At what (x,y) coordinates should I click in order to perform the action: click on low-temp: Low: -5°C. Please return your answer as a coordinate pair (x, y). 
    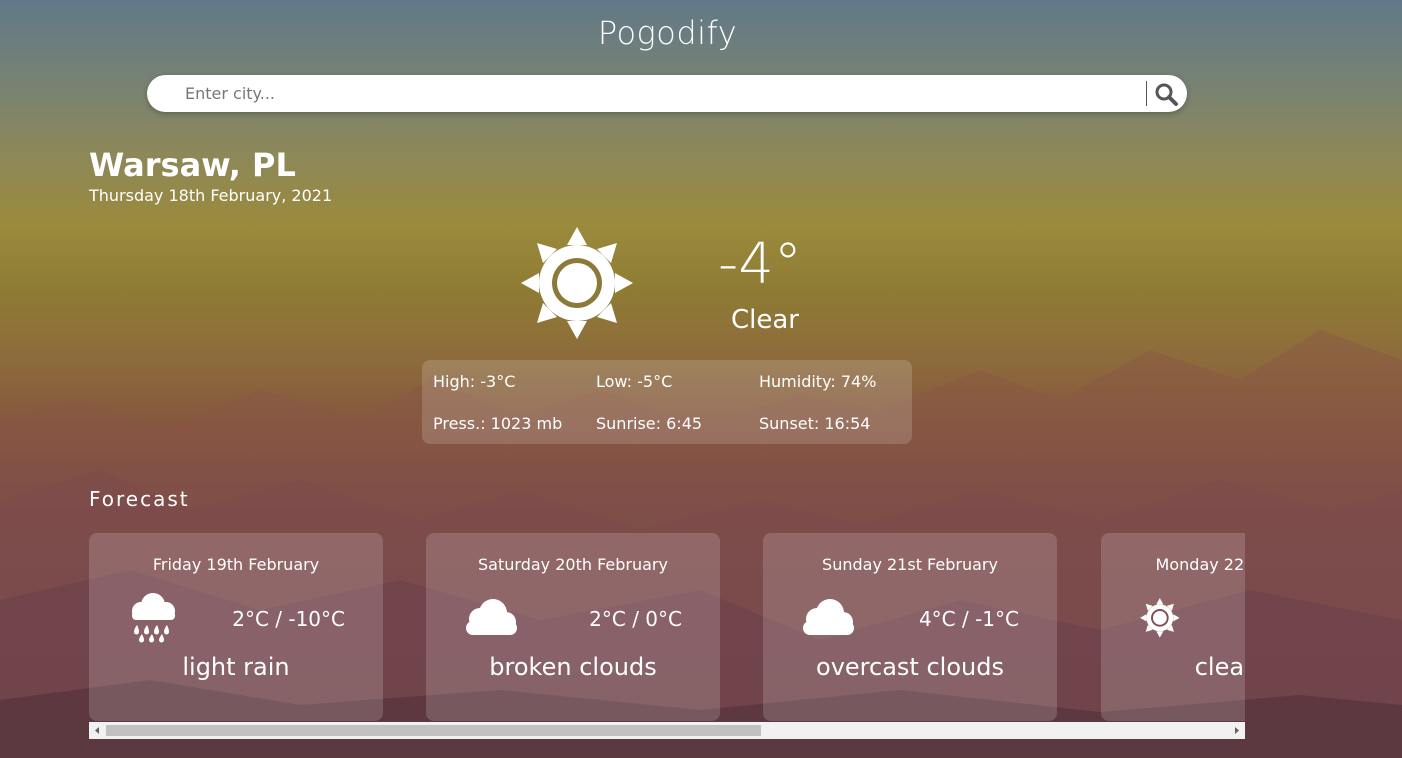
    Looking at the image, I should click on (634, 381).